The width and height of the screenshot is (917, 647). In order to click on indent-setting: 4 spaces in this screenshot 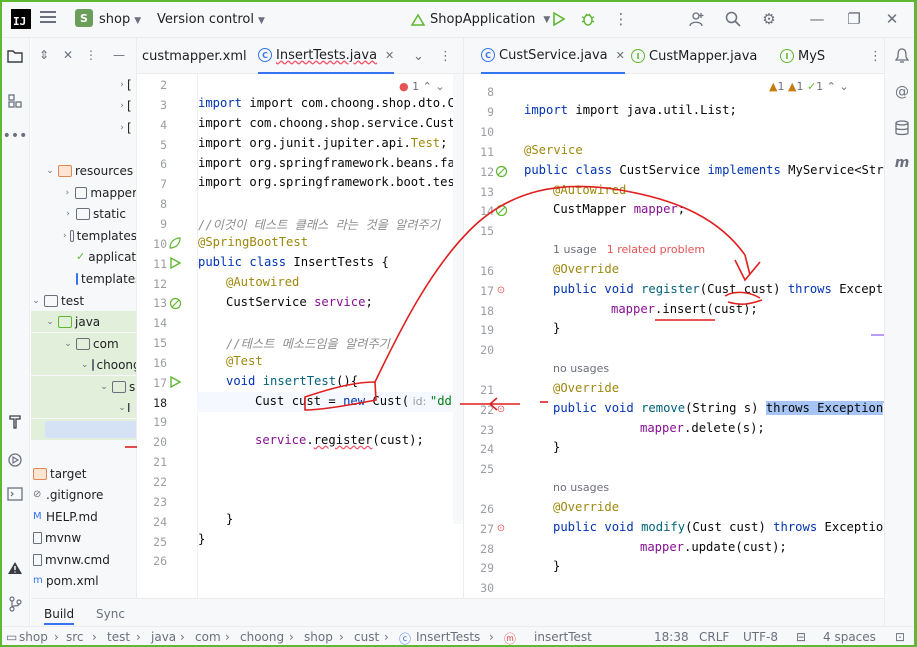, I will do `click(849, 637)`.